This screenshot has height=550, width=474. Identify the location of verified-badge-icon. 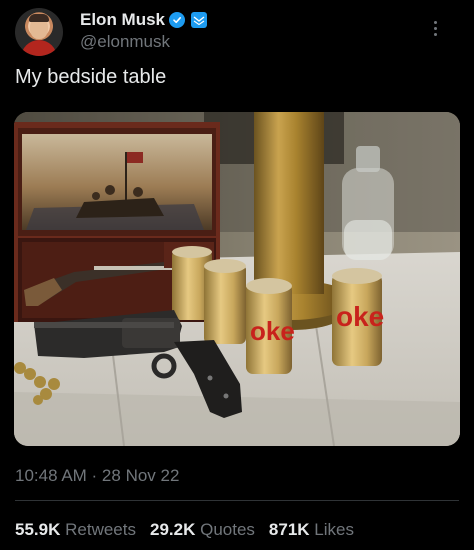
(177, 20).